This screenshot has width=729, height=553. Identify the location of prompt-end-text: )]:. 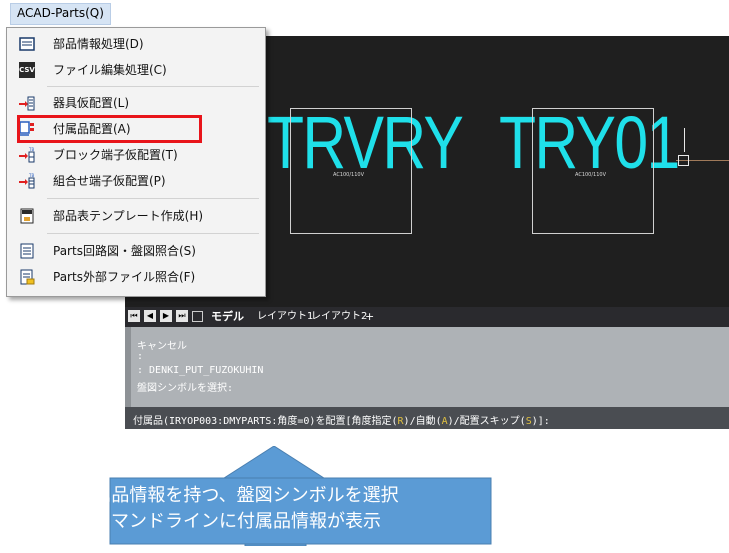
(540, 421).